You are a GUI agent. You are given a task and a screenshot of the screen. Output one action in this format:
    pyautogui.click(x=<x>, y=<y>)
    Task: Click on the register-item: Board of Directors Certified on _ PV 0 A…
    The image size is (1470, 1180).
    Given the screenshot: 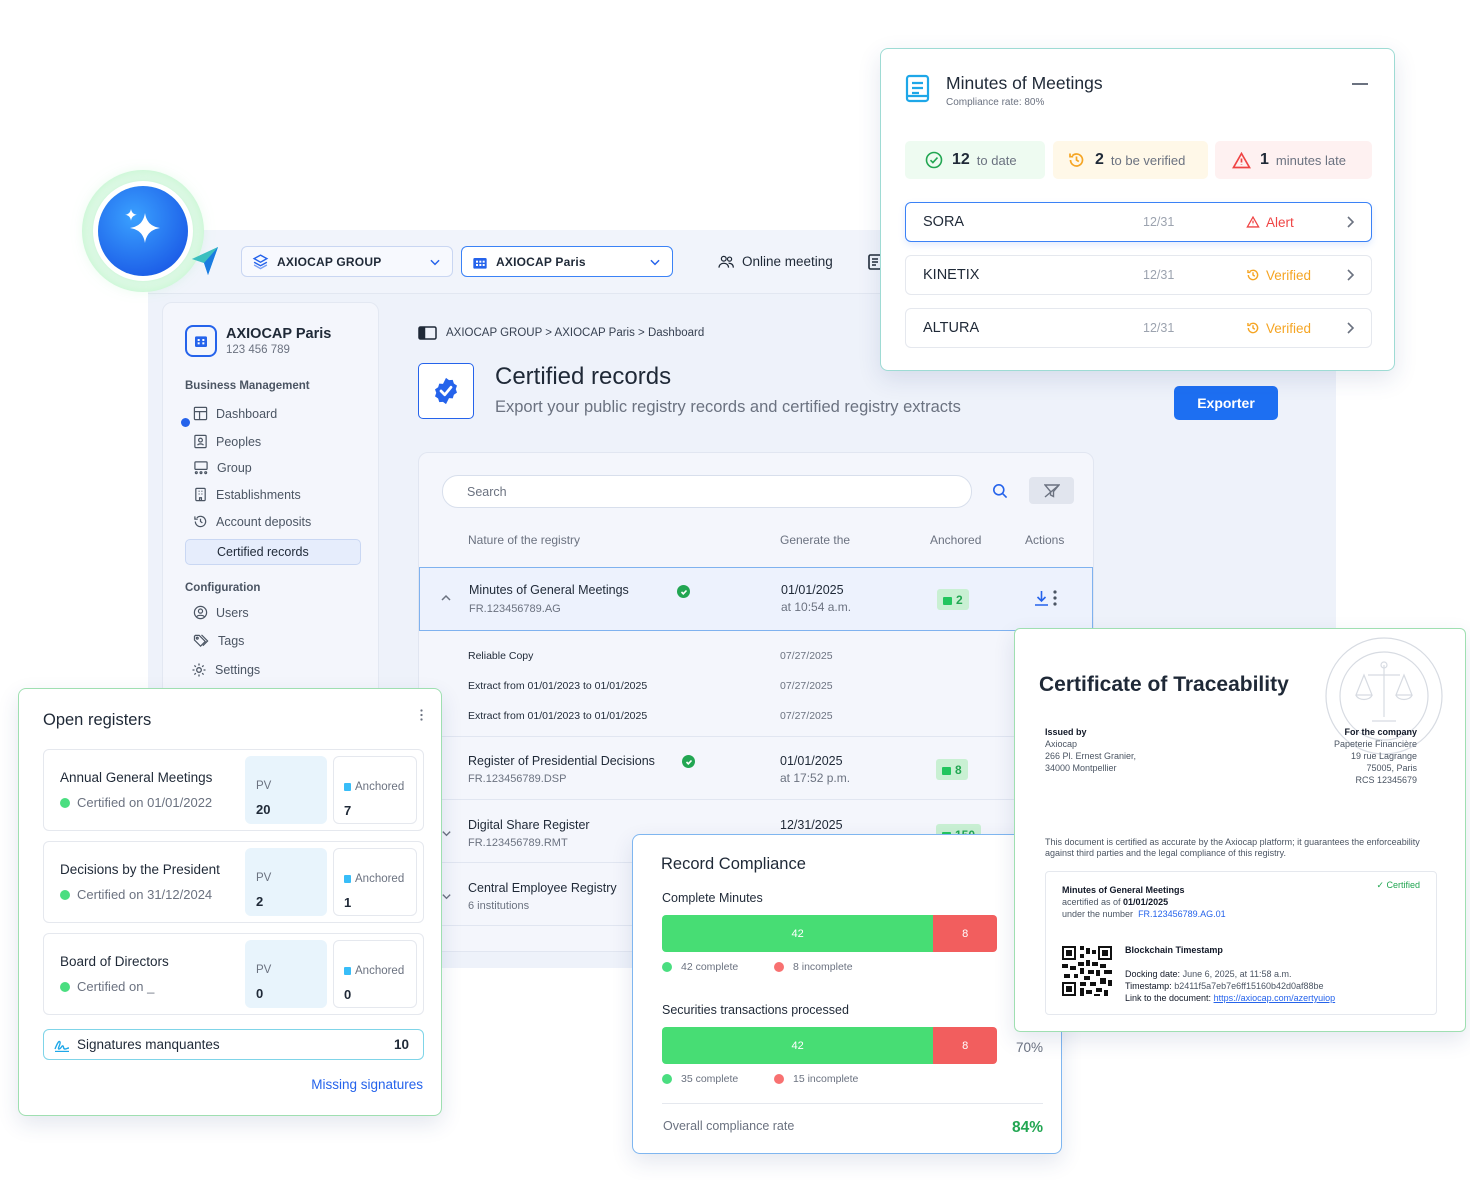 What is the action you would take?
    pyautogui.click(x=233, y=974)
    